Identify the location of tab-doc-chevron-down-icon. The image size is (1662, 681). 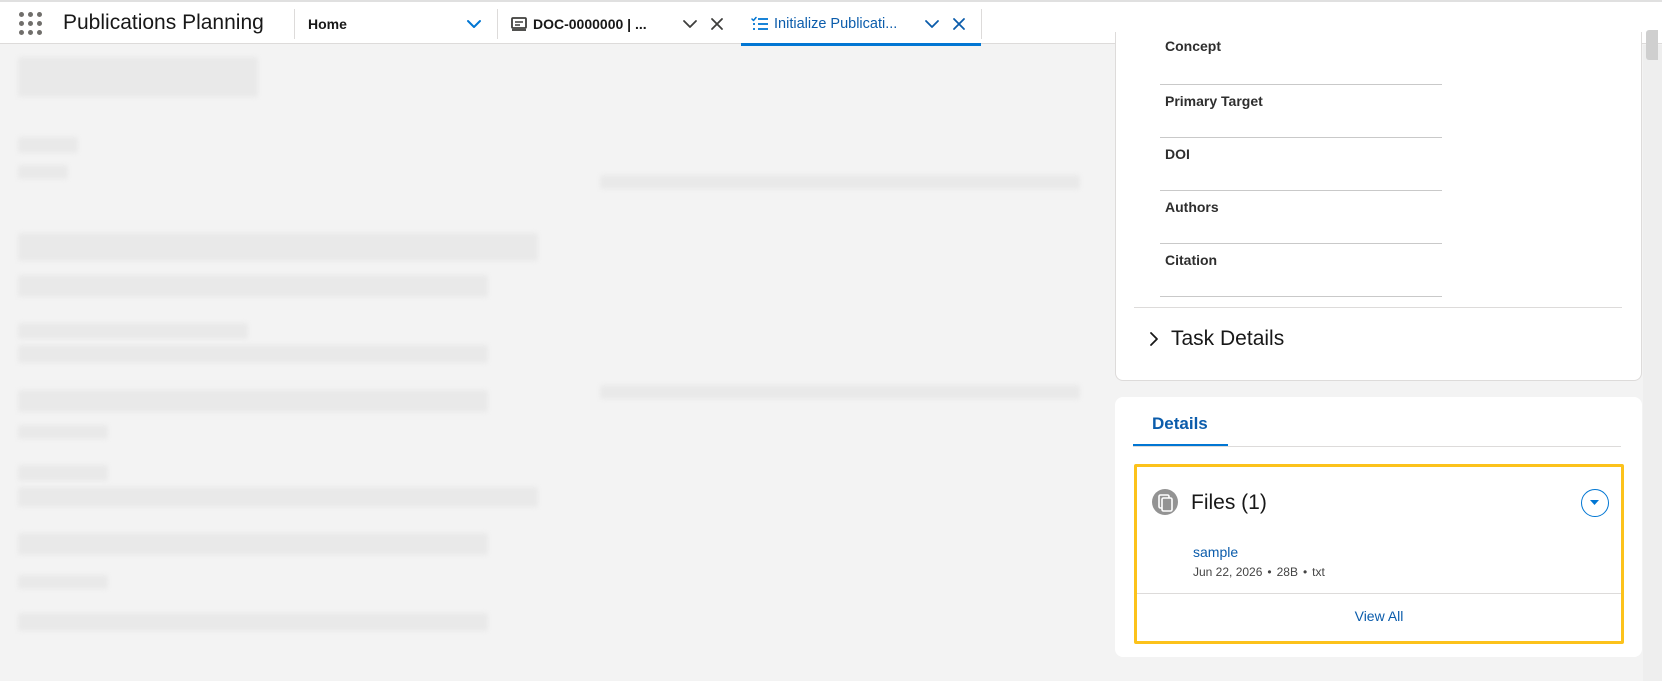
(690, 24).